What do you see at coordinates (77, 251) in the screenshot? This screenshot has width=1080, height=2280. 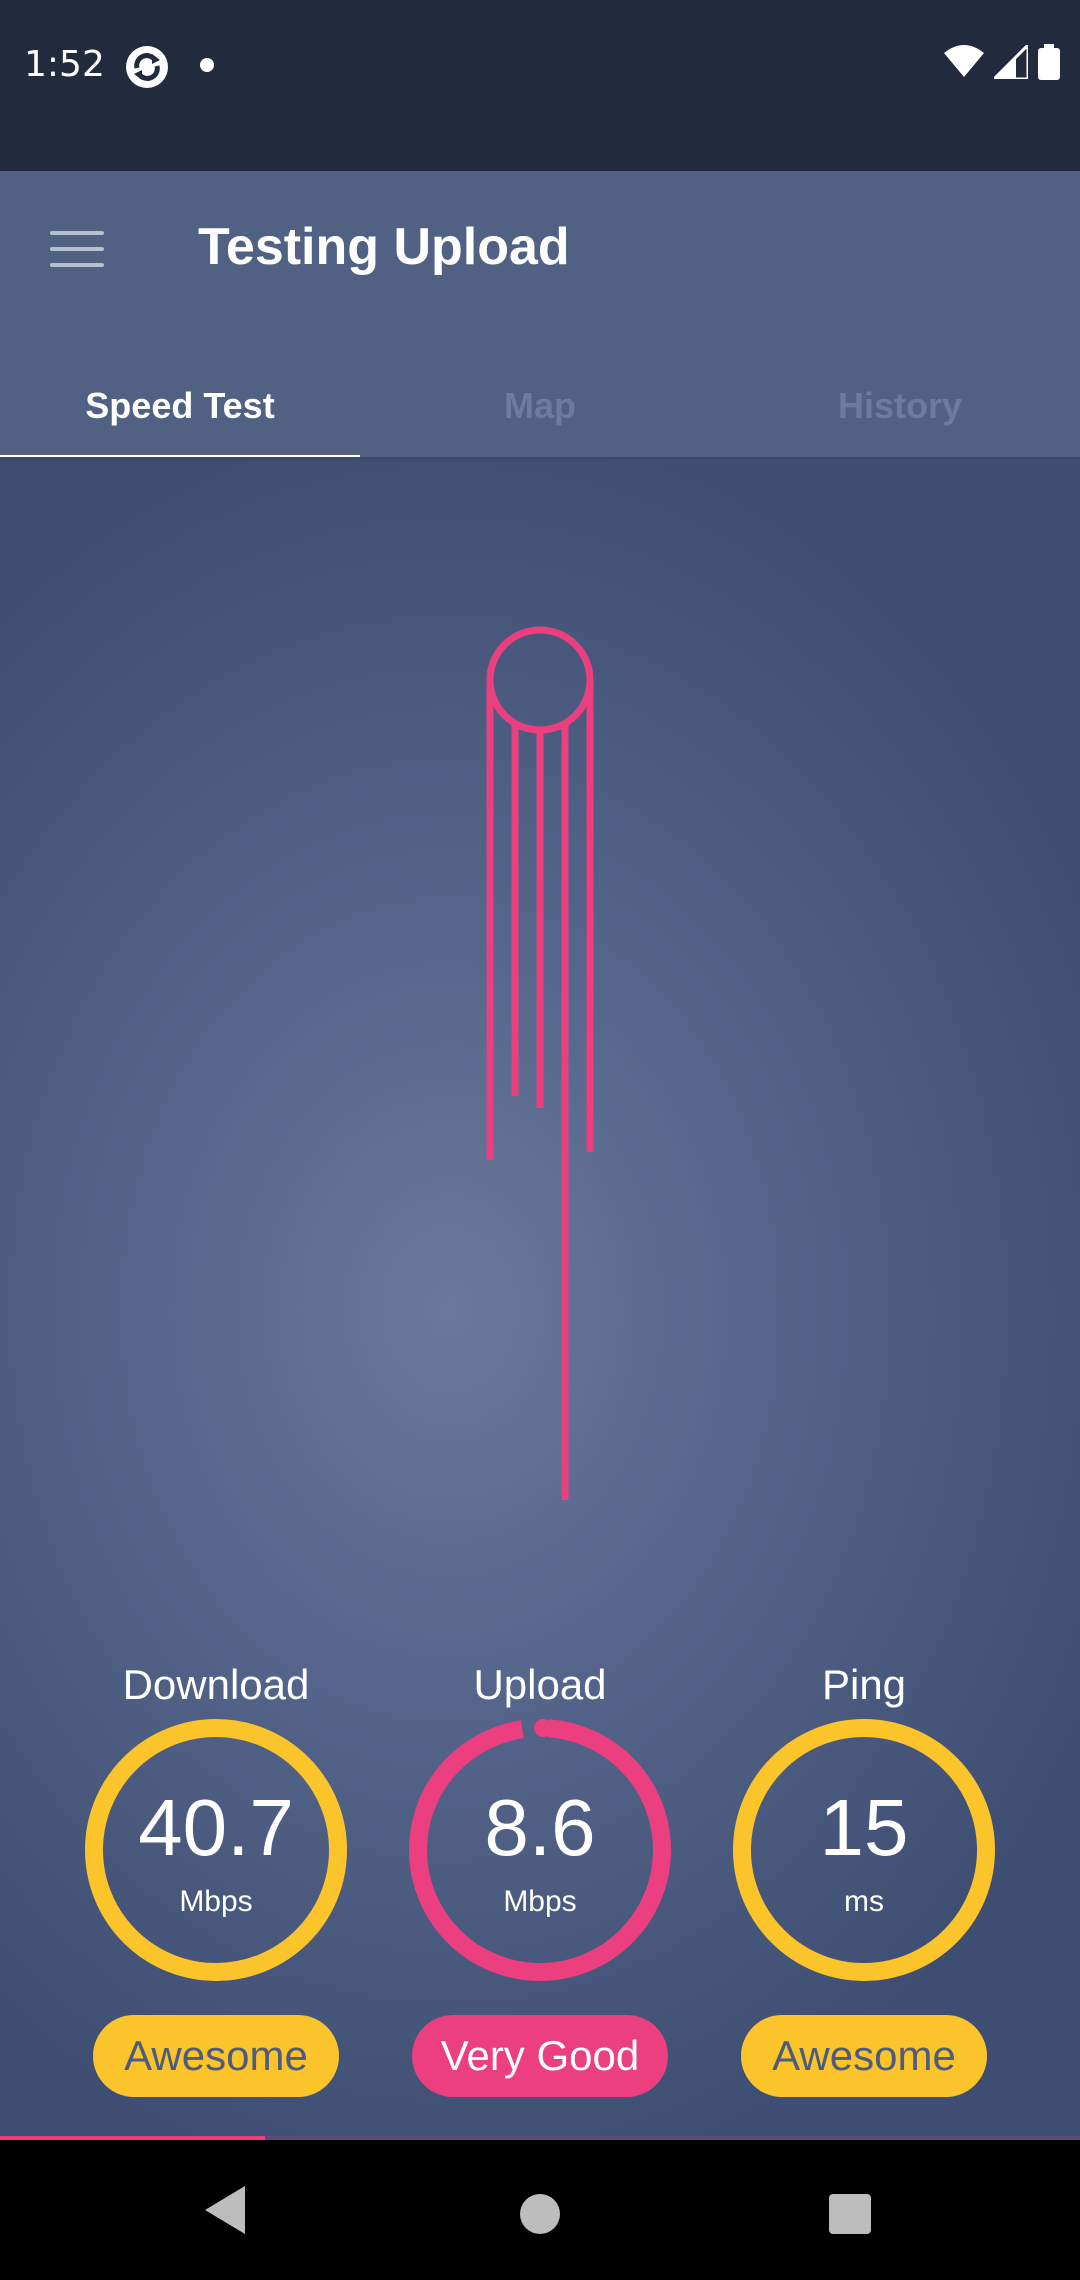 I see `hamburger-menu-icon` at bounding box center [77, 251].